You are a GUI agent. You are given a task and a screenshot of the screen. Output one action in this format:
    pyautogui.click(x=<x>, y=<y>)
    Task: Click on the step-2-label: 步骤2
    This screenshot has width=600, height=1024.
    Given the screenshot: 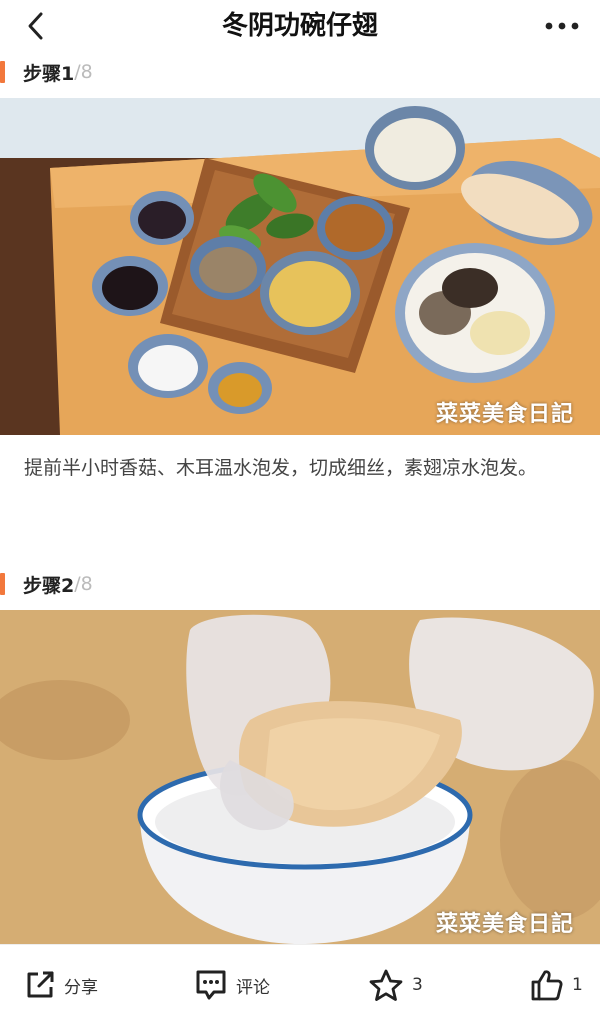 What is the action you would take?
    pyautogui.click(x=49, y=585)
    